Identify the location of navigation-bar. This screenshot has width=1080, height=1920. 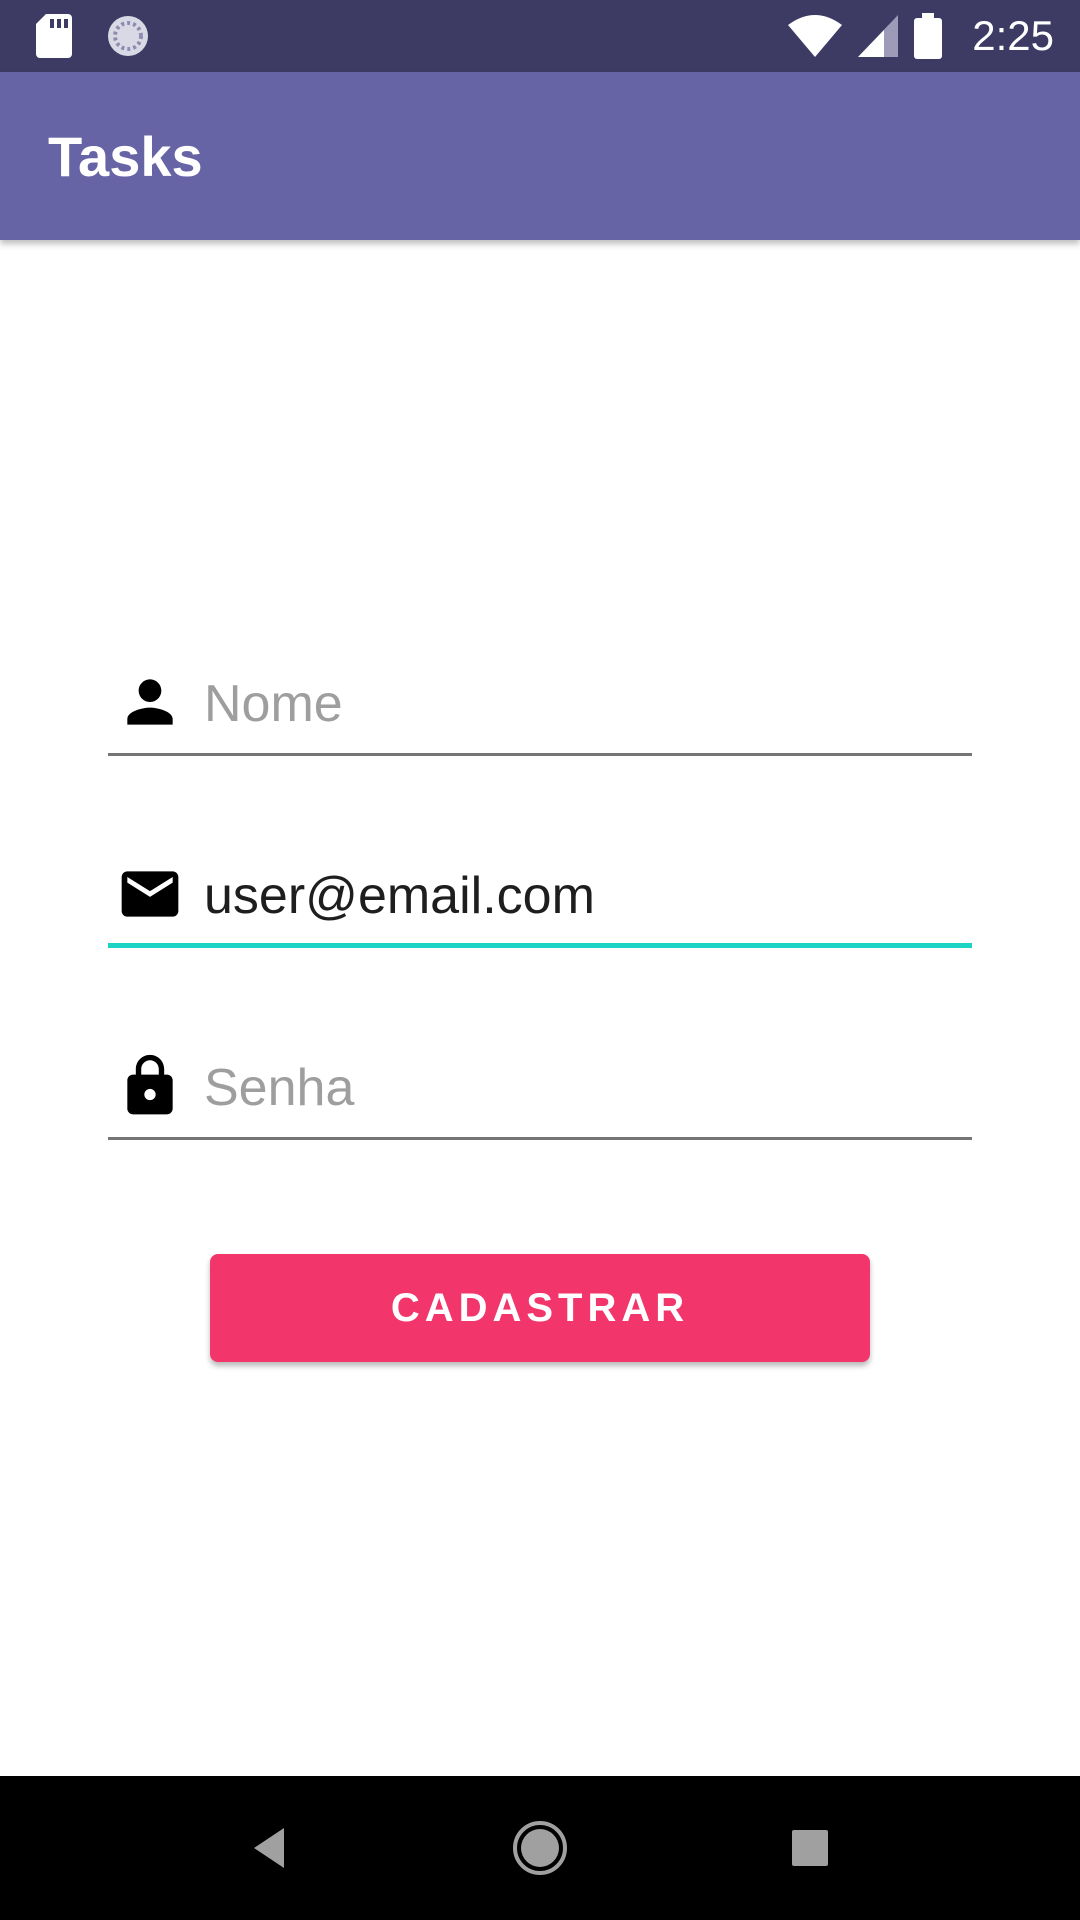
(540, 1848).